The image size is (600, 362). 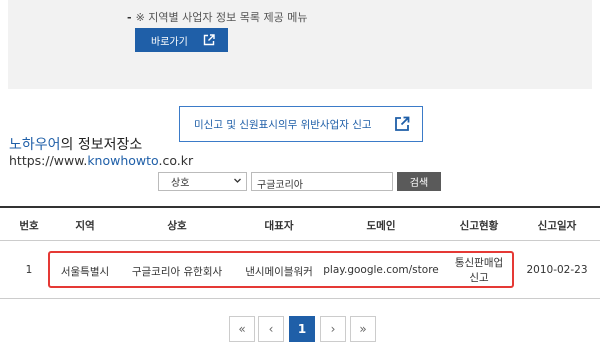 What do you see at coordinates (237, 182) in the screenshot?
I see `chevron-down-icon` at bounding box center [237, 182].